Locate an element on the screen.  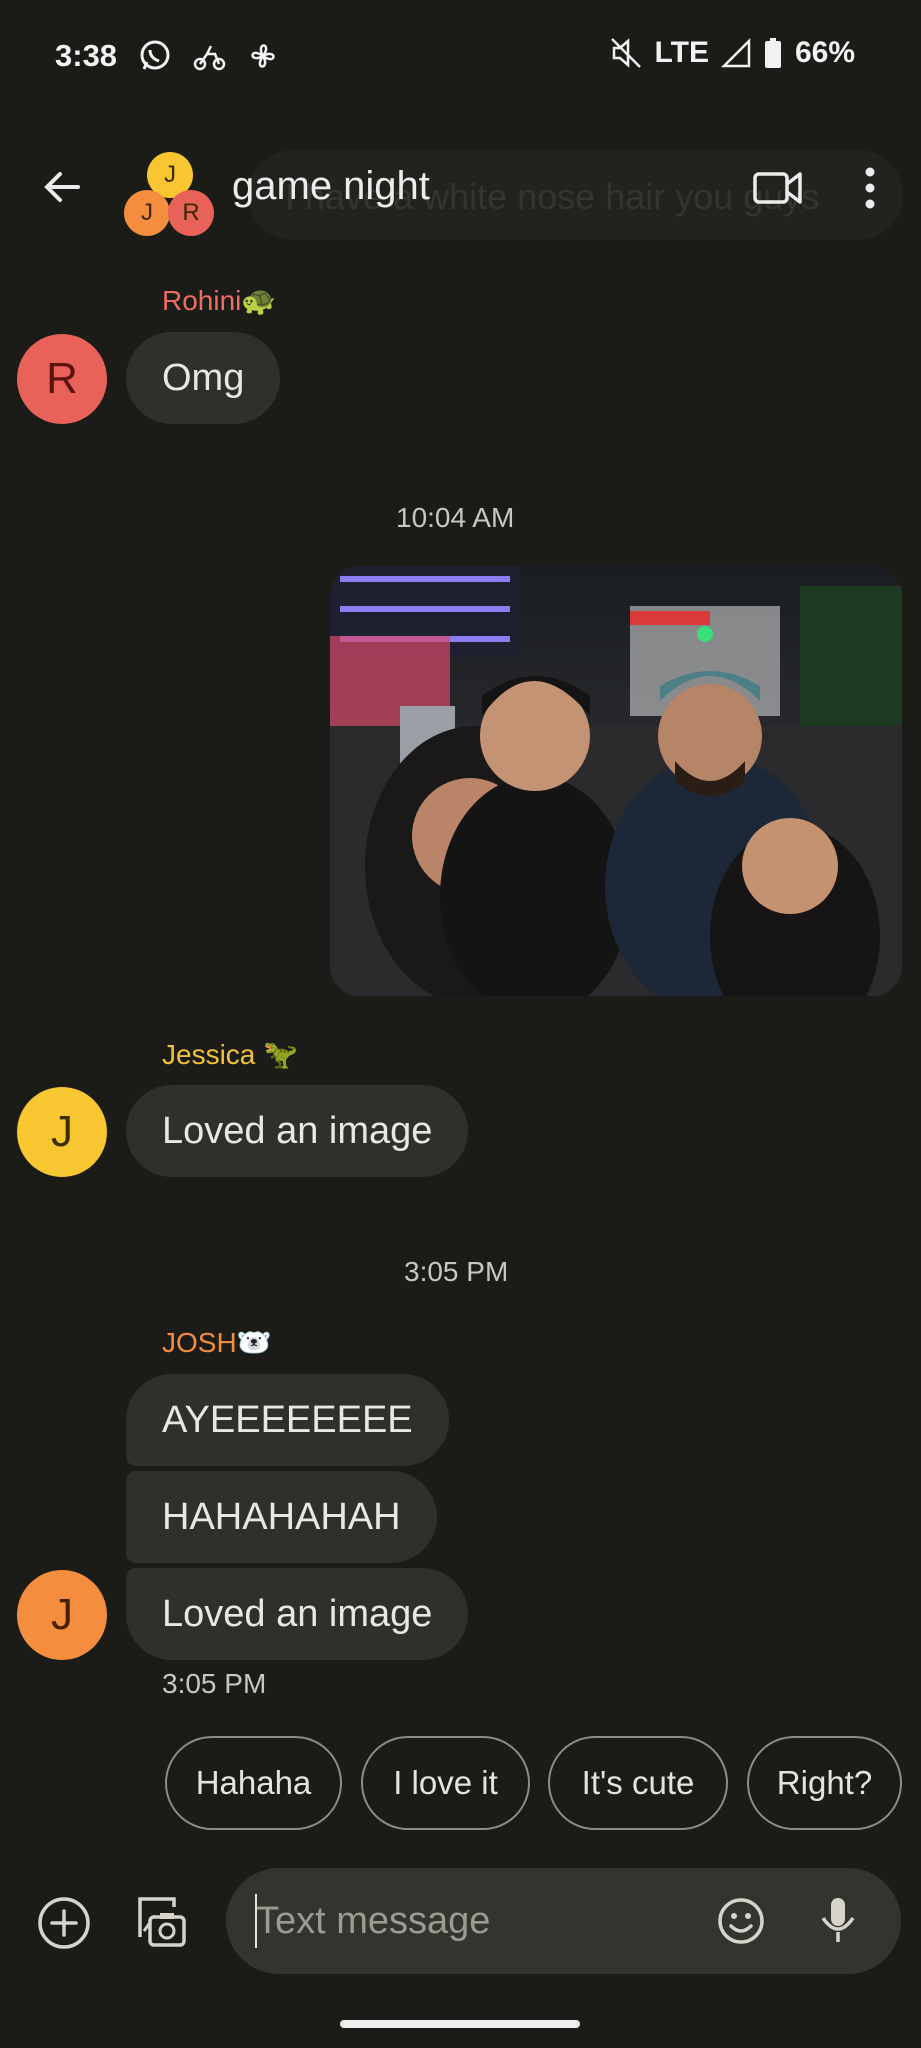
home-indicator is located at coordinates (460, 2024).